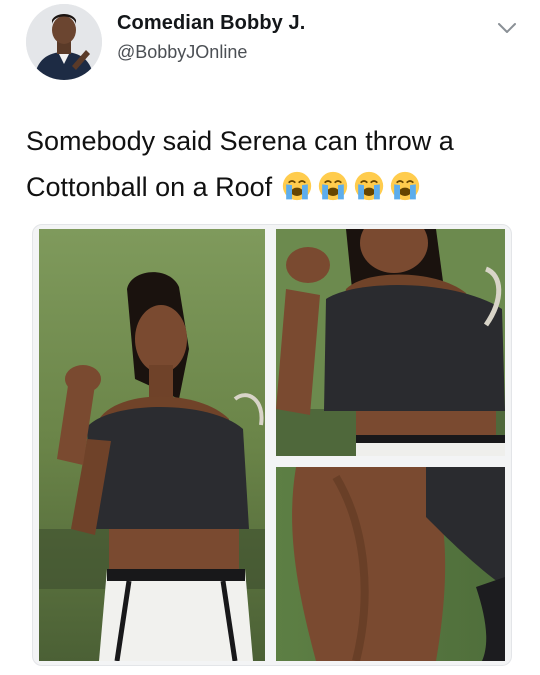  Describe the element at coordinates (390, 342) in the screenshot. I see `photo-flexed-arm` at that location.